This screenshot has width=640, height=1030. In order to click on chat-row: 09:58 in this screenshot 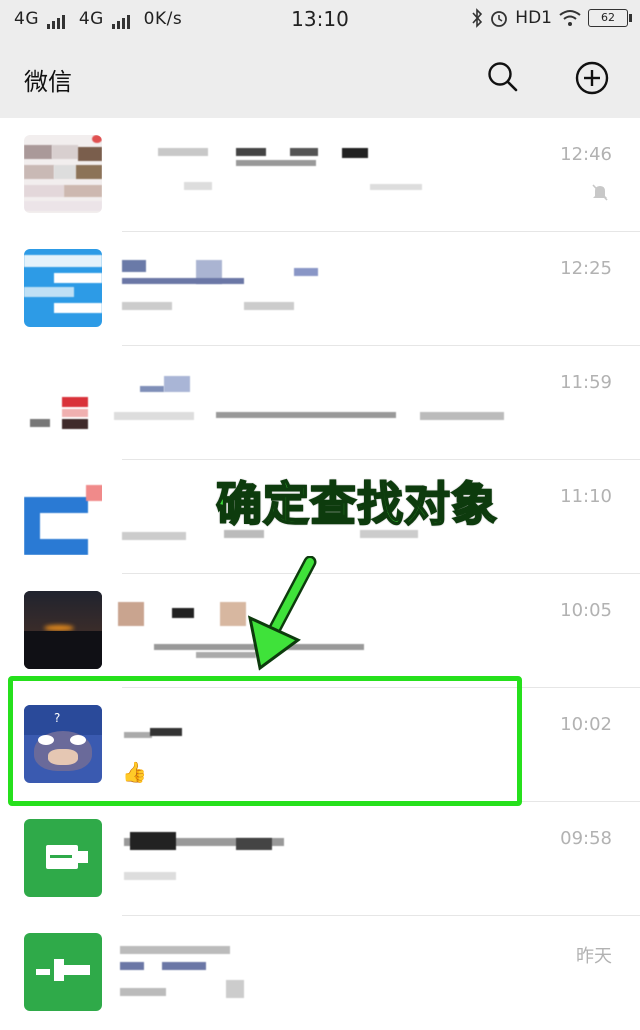, I will do `click(320, 859)`.